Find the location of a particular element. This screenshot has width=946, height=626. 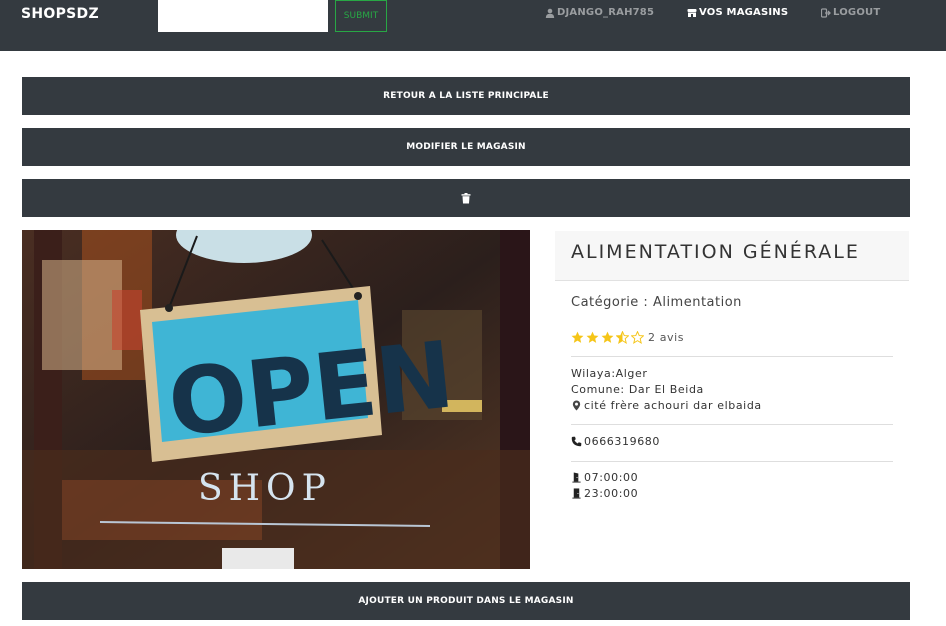

door-open-icon is located at coordinates (576, 477).